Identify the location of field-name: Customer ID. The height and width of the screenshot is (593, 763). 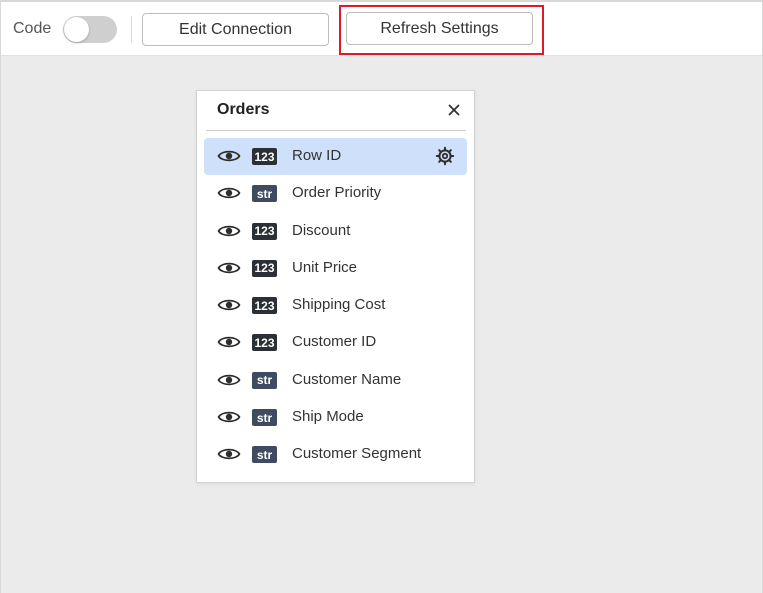
(334, 342).